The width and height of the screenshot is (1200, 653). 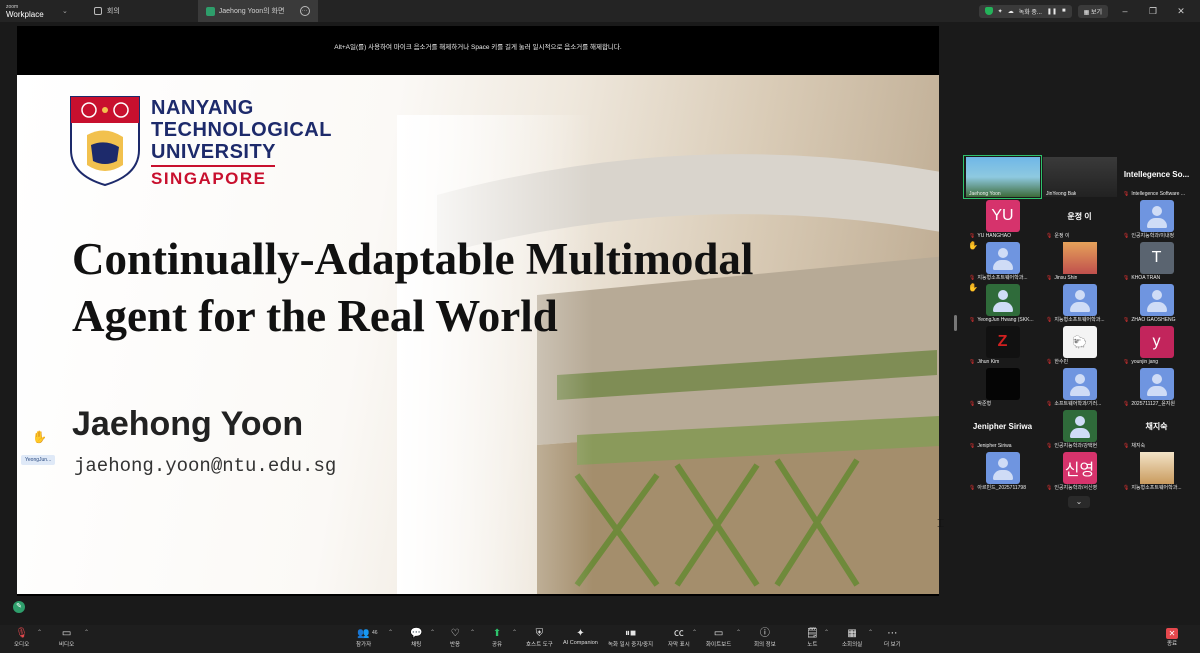 What do you see at coordinates (1156, 429) in the screenshot?
I see `participant-tile: 채지숙 🎙 채지숙` at bounding box center [1156, 429].